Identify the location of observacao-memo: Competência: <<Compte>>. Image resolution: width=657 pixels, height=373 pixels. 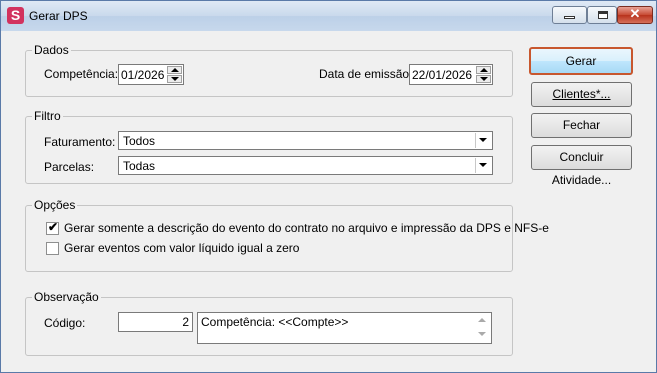
(344, 328).